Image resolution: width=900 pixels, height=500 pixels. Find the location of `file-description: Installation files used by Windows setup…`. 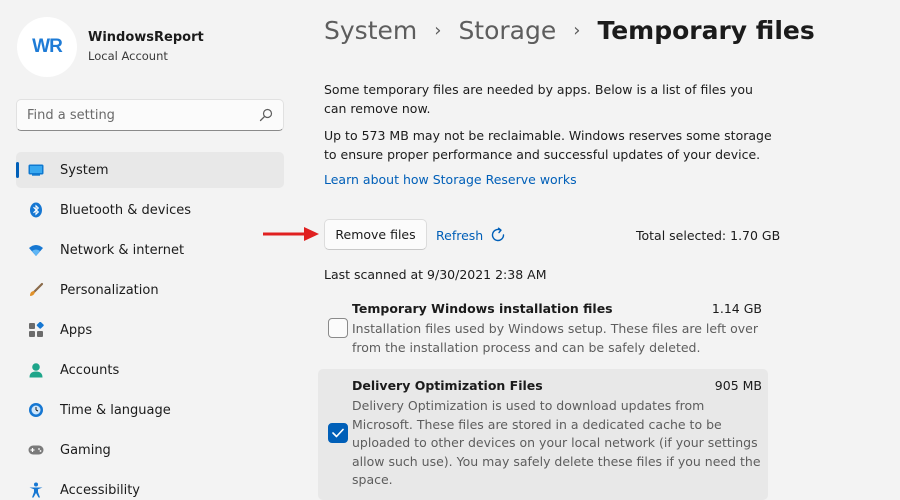

file-description: Installation files used by Windows setup… is located at coordinates (555, 338).